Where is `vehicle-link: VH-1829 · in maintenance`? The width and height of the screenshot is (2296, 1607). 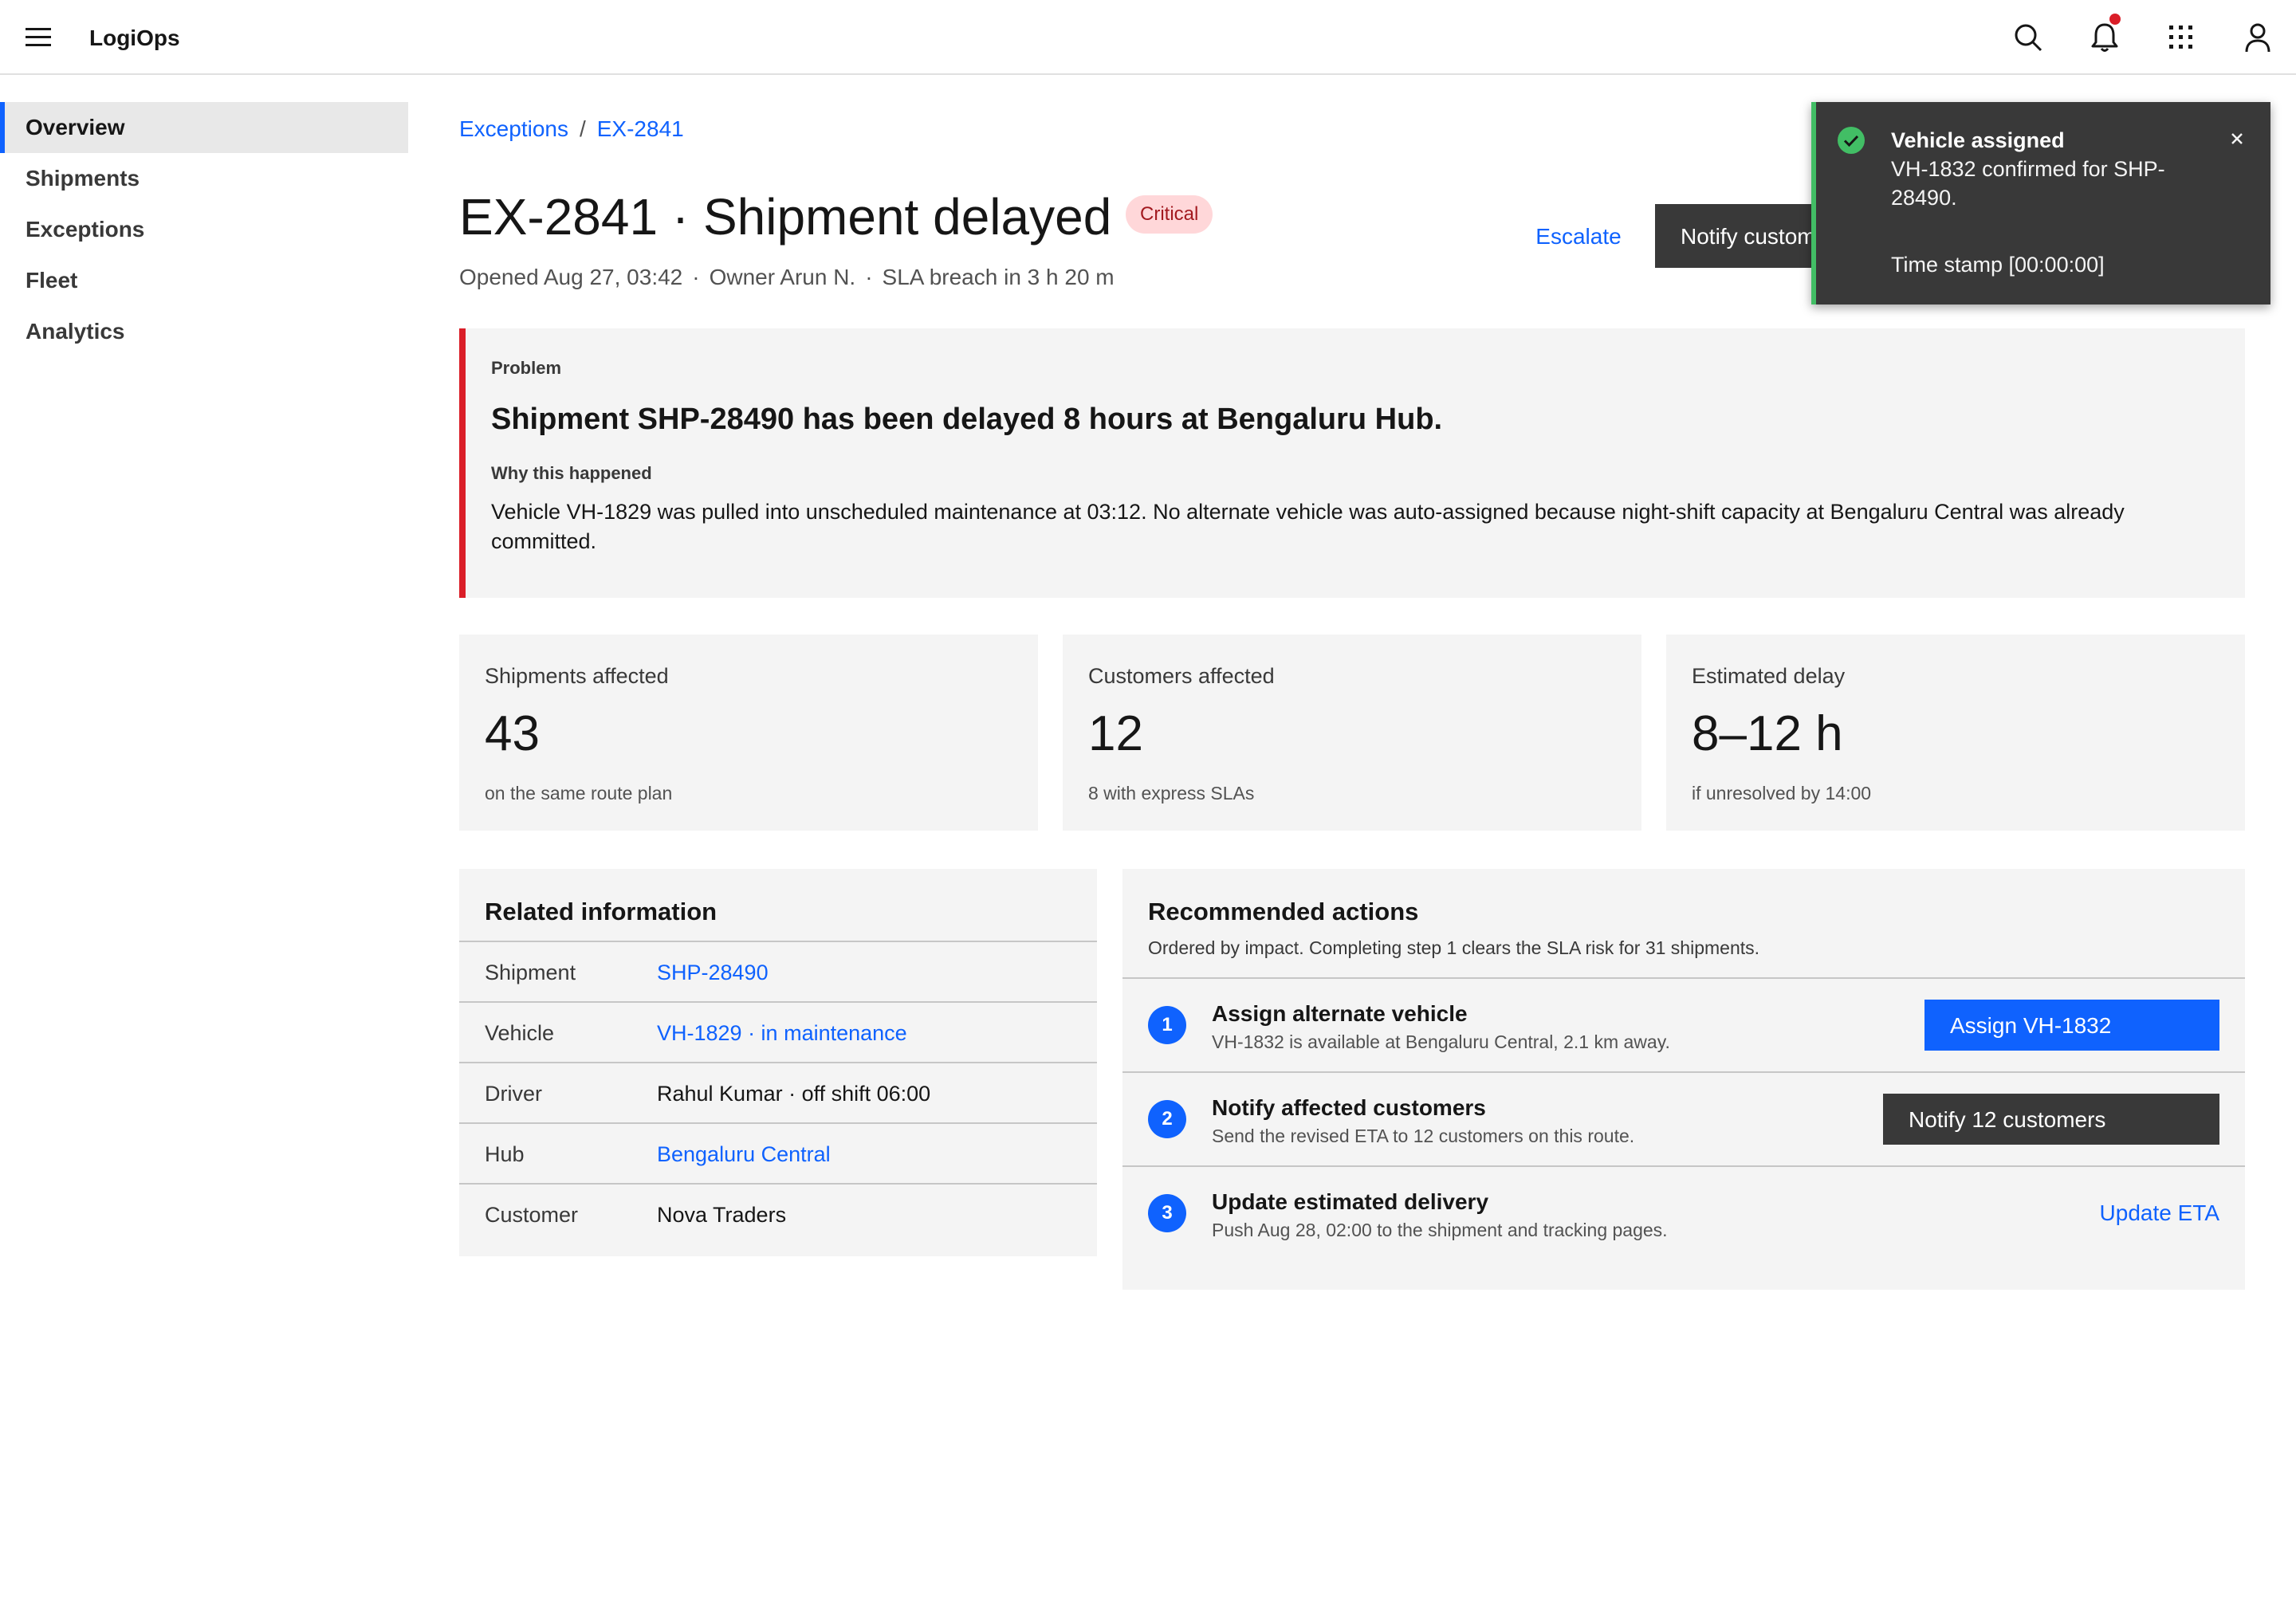 vehicle-link: VH-1829 · in maintenance is located at coordinates (782, 1033).